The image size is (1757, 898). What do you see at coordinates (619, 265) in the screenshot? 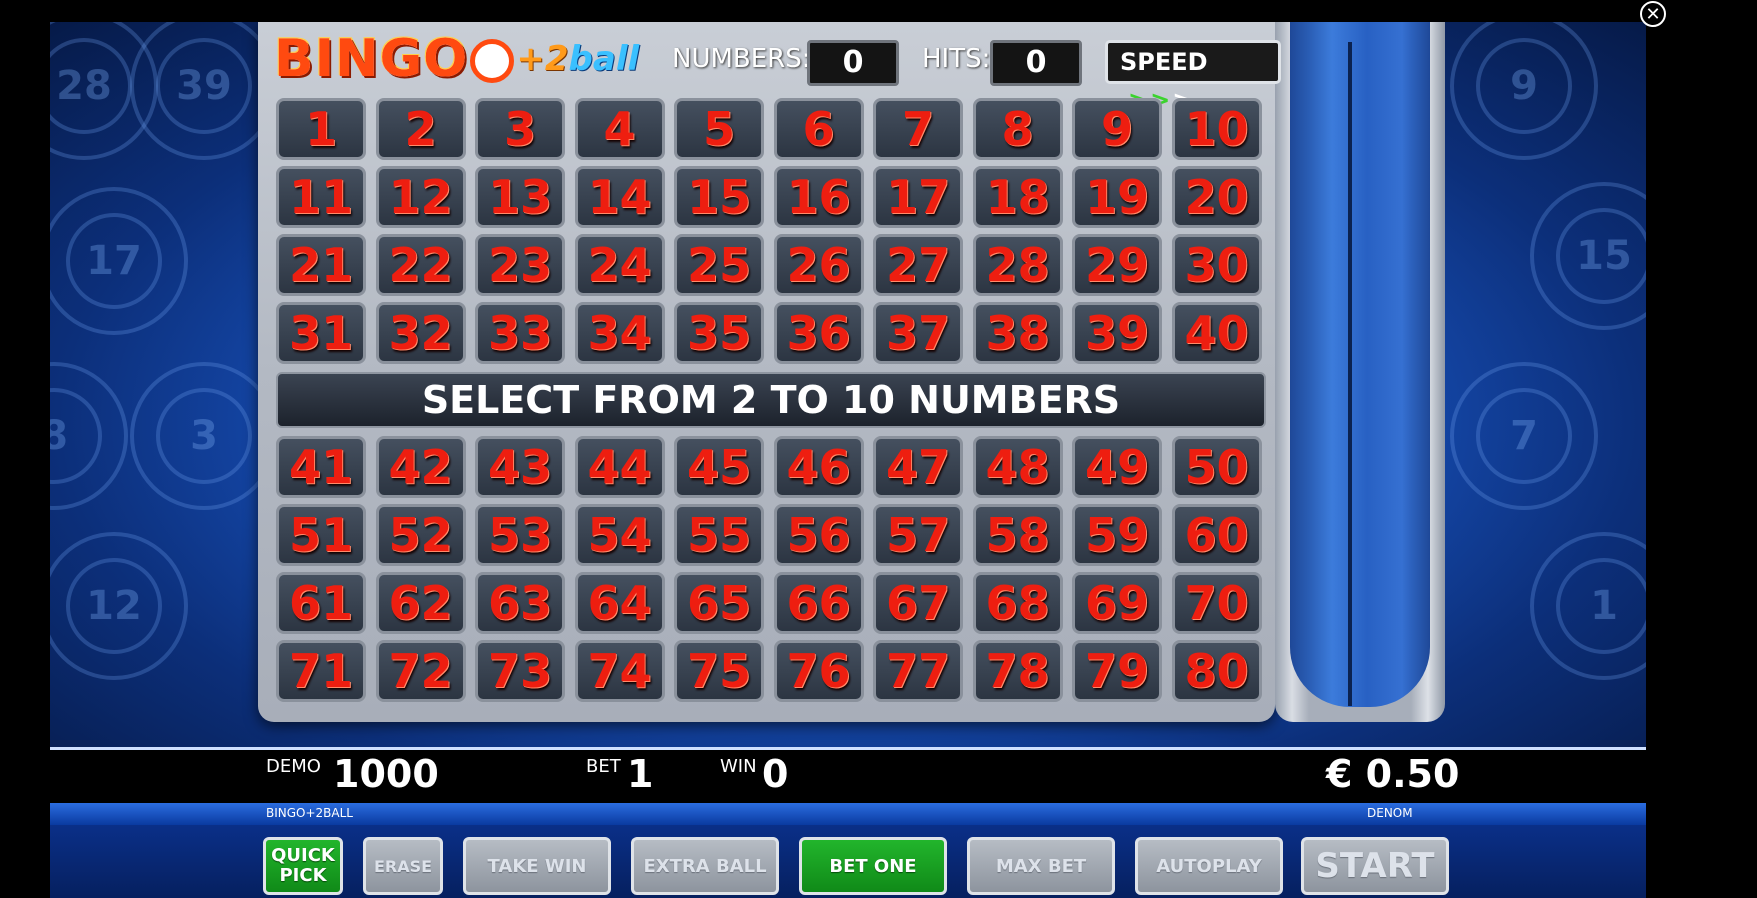
I see `number-cell: 24` at bounding box center [619, 265].